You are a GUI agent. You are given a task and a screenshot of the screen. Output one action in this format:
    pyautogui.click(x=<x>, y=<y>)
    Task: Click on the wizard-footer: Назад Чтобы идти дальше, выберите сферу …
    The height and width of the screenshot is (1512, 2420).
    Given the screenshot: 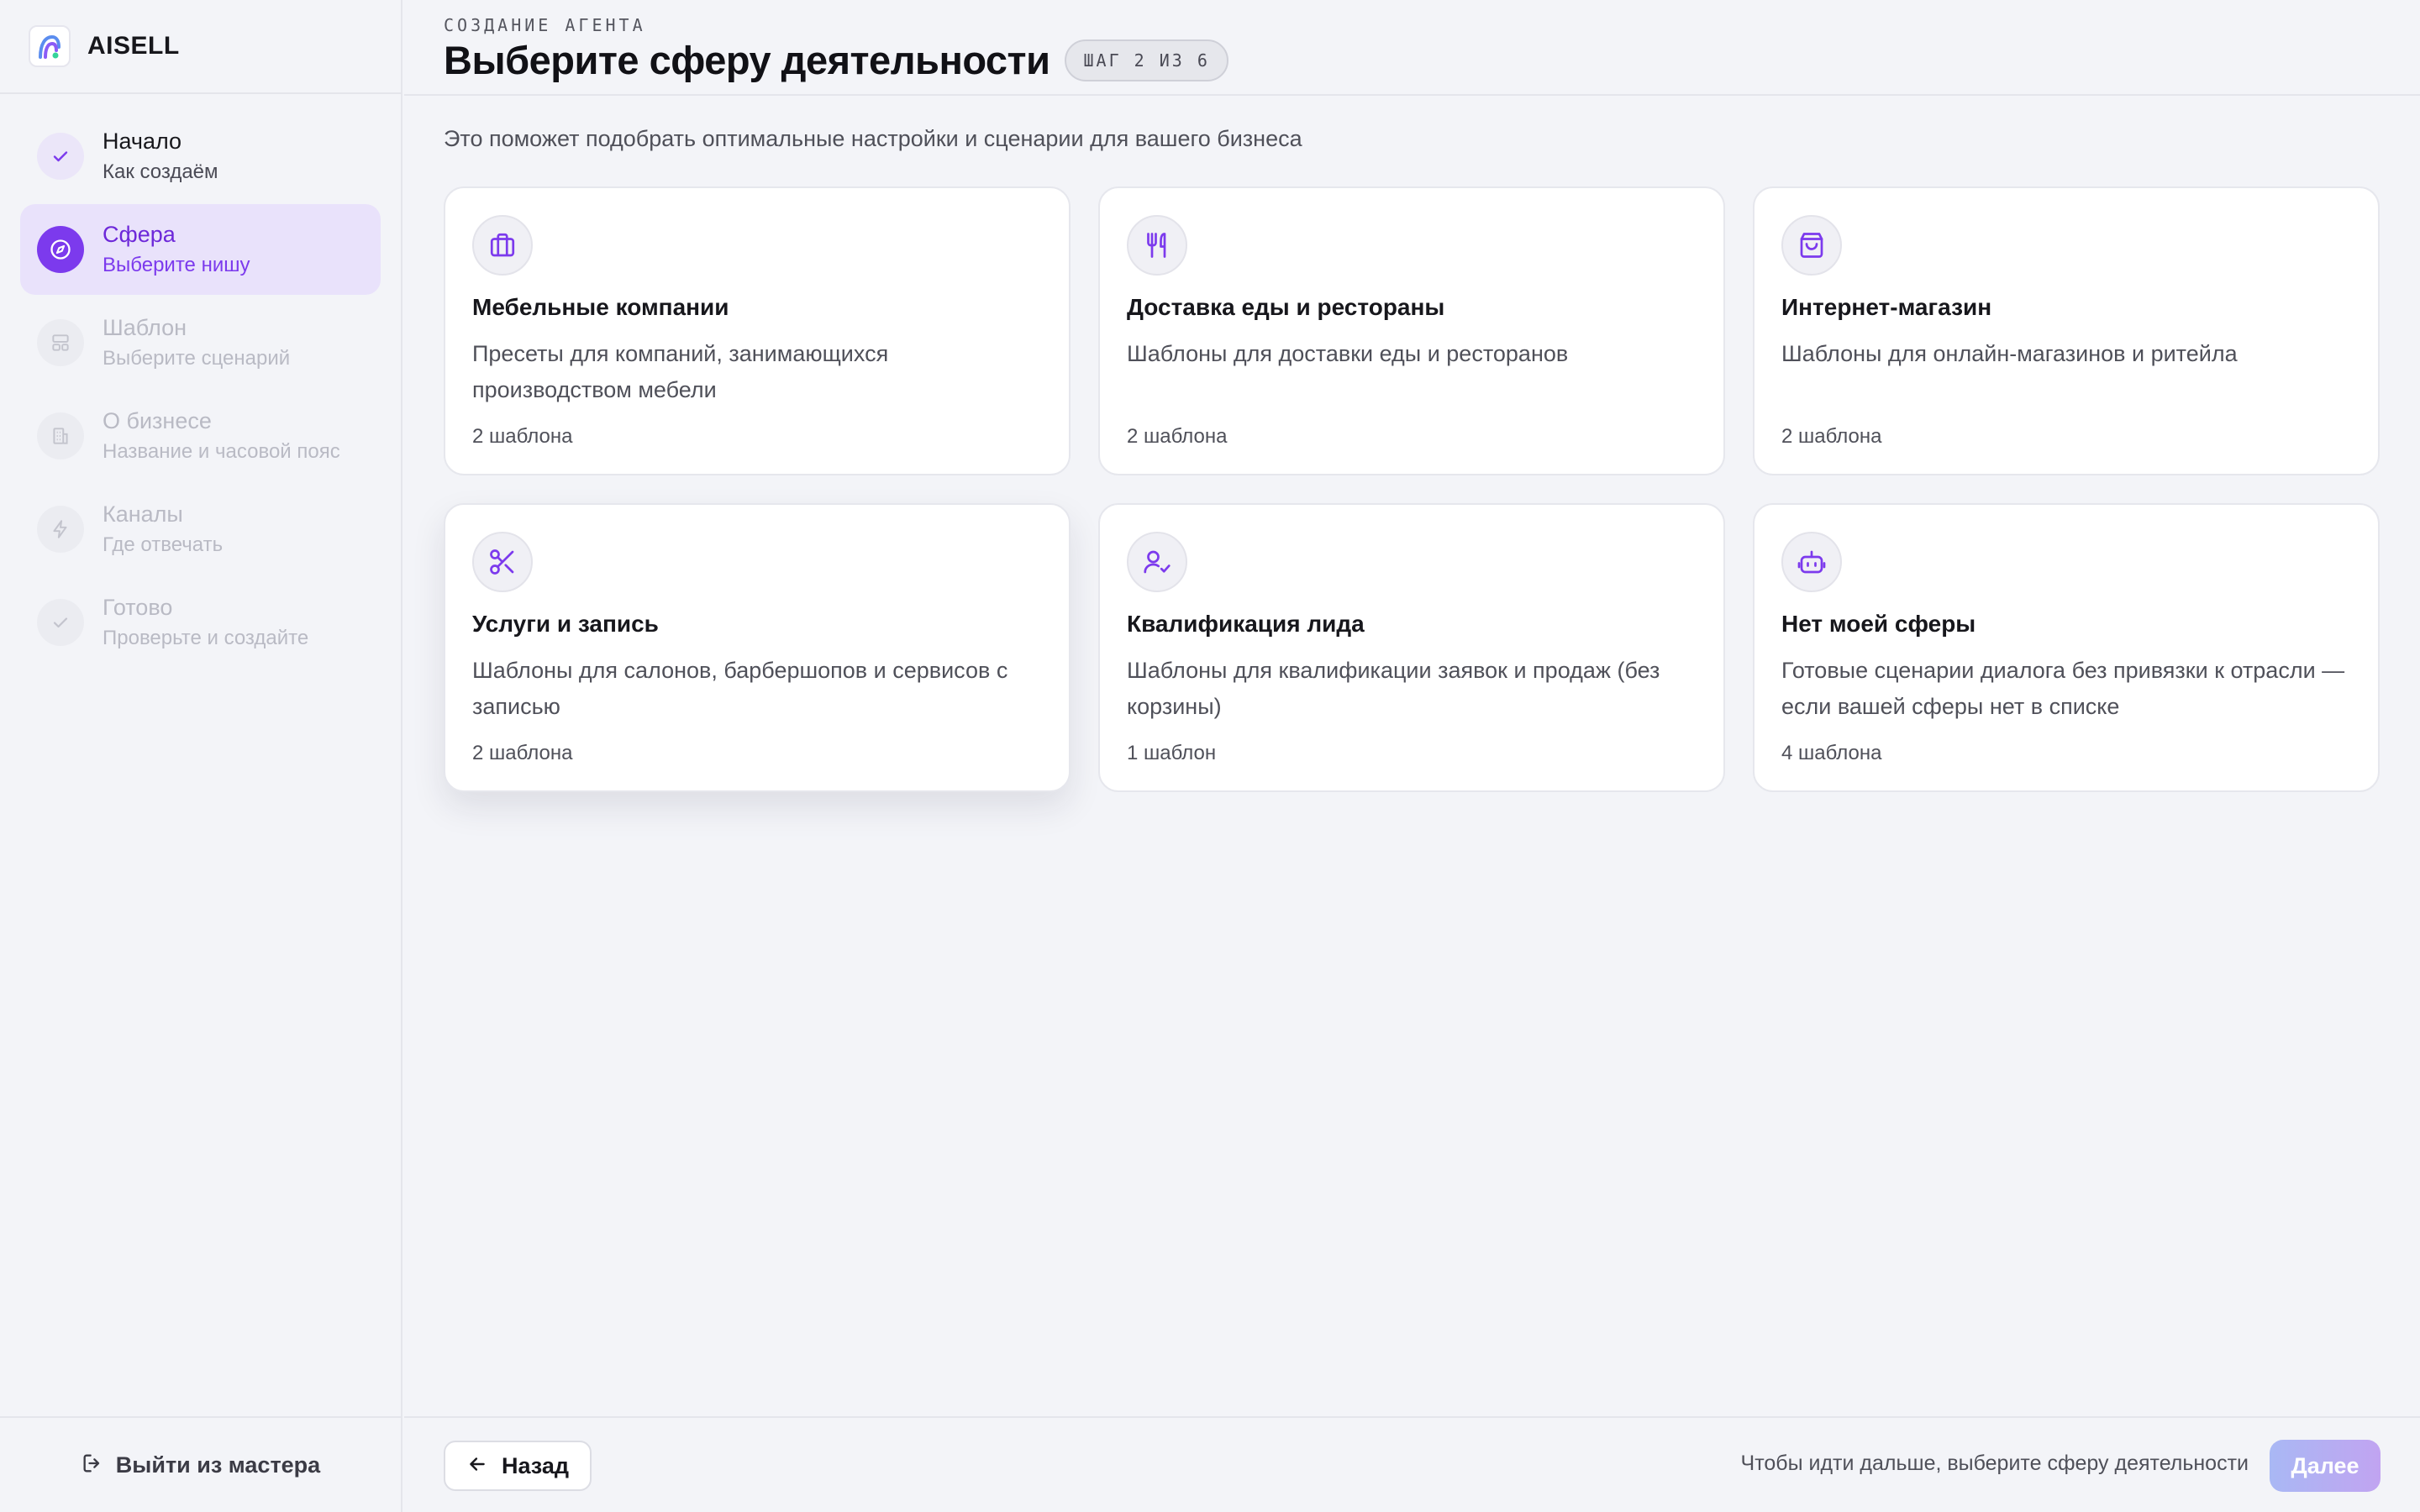 What is the action you would take?
    pyautogui.click(x=1412, y=1464)
    